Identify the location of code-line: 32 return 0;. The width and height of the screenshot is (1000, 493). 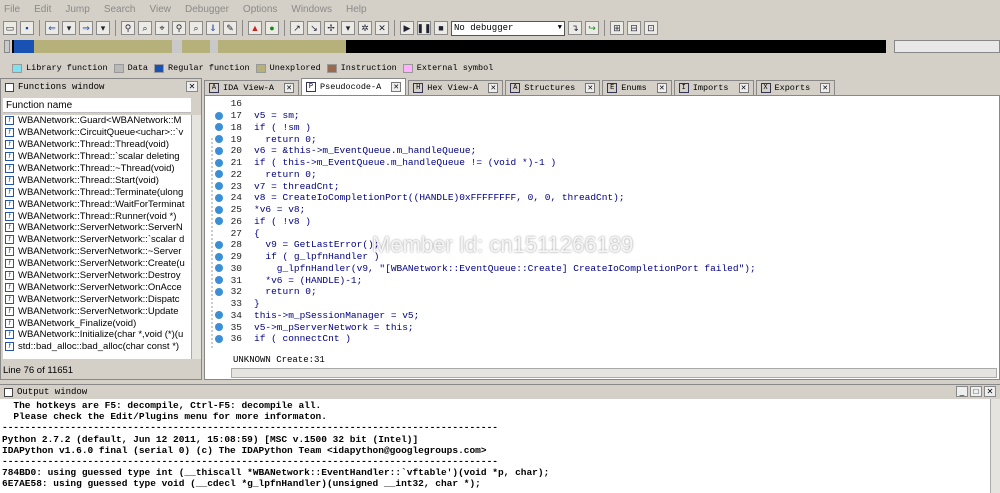
(605, 292).